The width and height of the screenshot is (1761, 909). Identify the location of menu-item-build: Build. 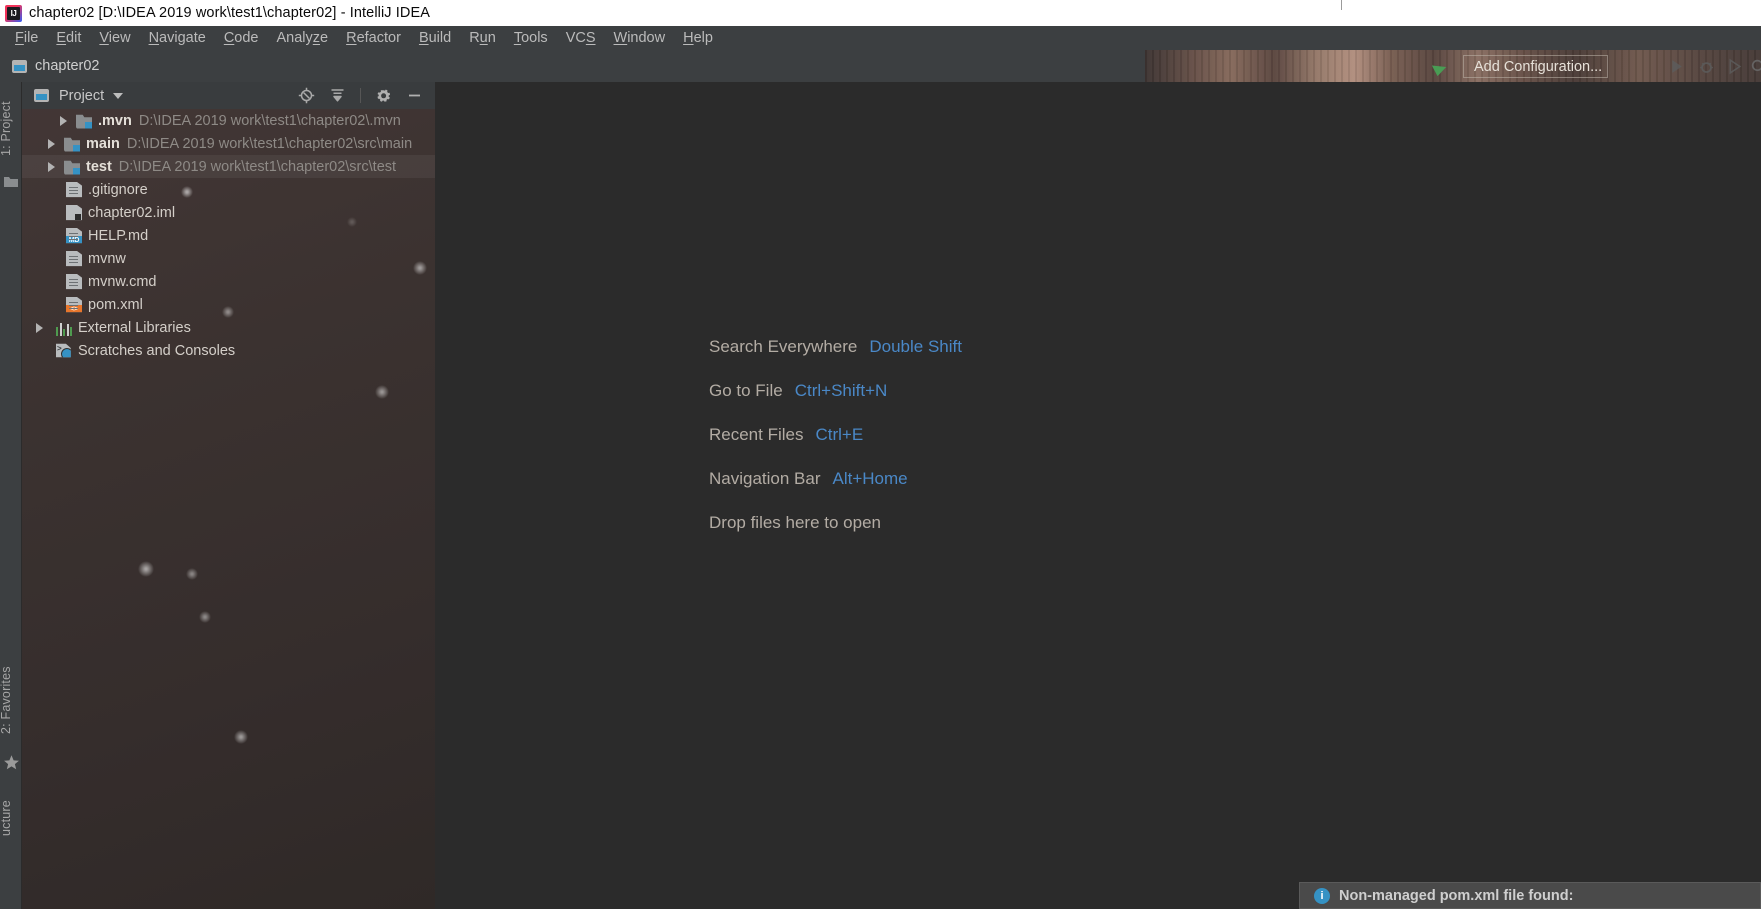
(435, 38).